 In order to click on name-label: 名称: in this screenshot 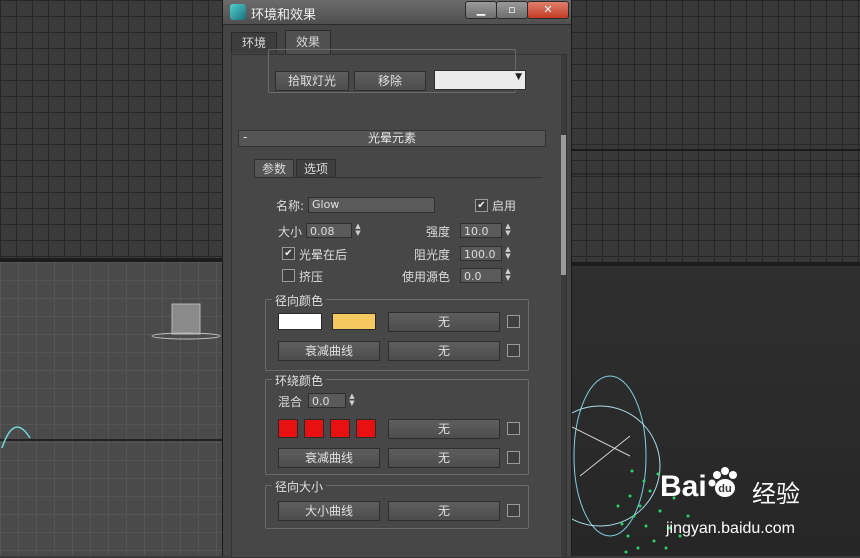, I will do `click(290, 206)`.